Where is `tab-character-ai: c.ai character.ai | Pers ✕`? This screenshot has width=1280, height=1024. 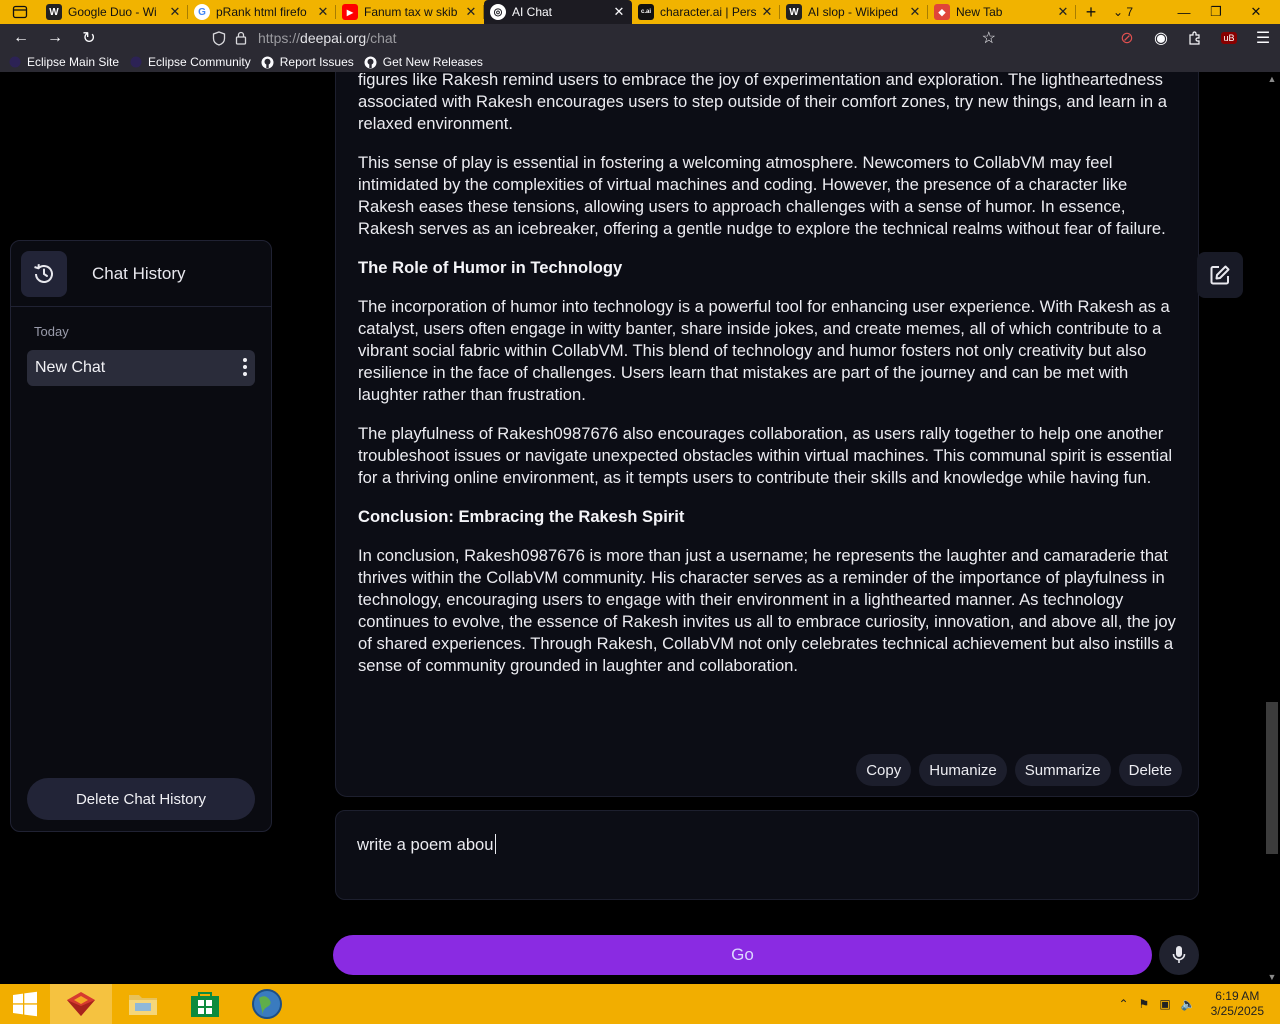
tab-character-ai: c.ai character.ai | Pers ✕ is located at coordinates (706, 12).